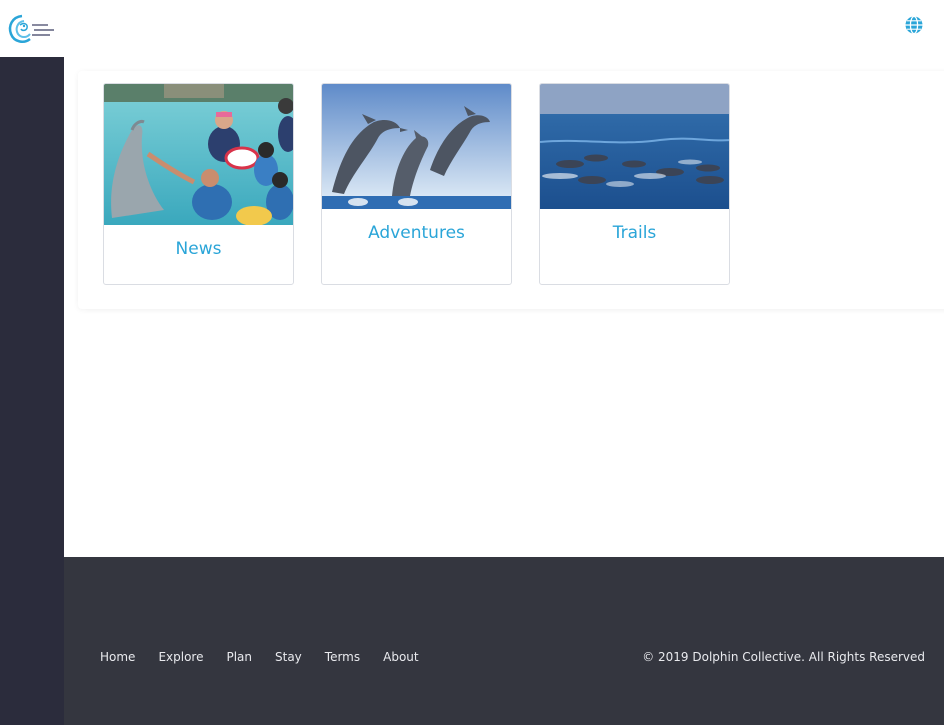  I want to click on dolphin-pod-ocean-photo, so click(634, 146).